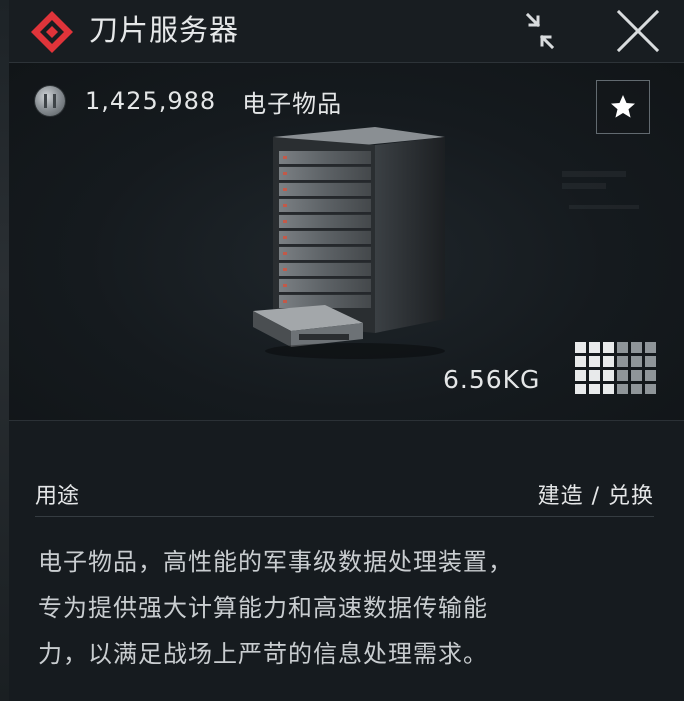 The image size is (684, 701). I want to click on item-category: 电子物品, so click(292, 103).